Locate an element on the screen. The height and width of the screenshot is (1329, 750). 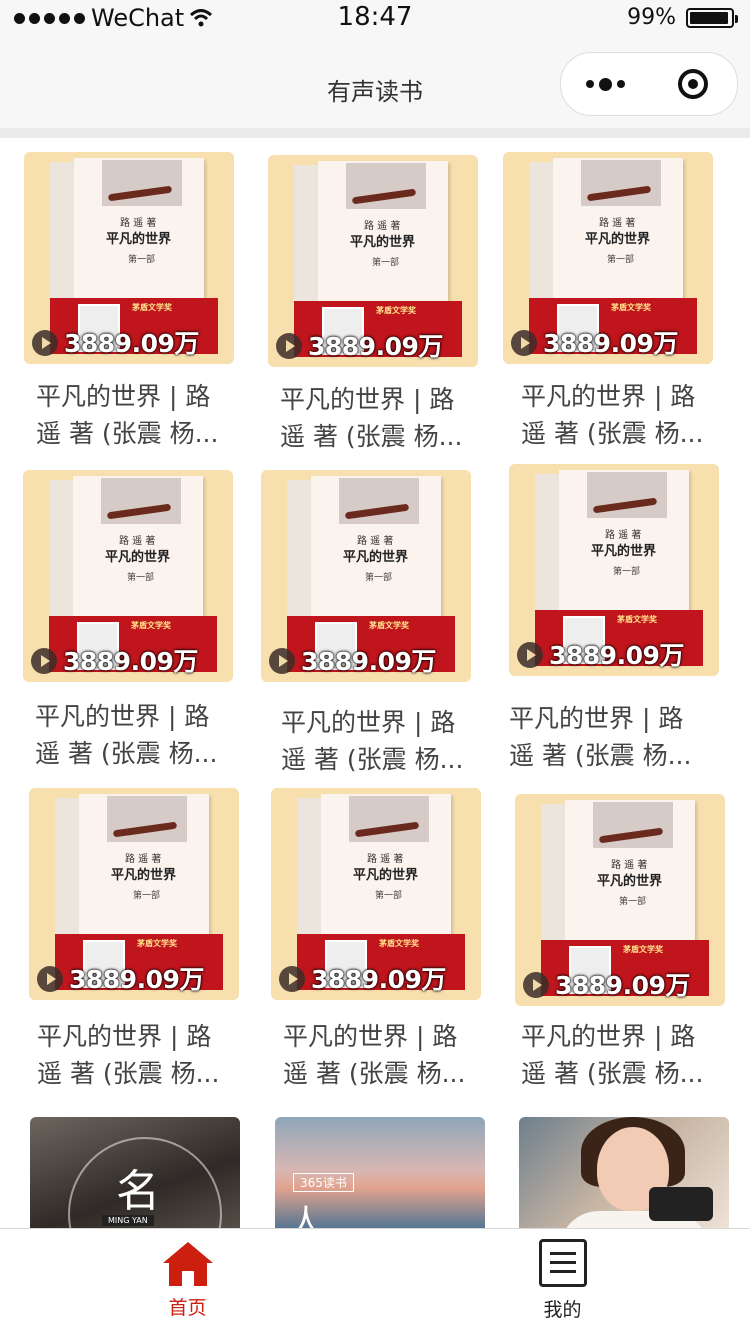
status-bar: WeChat 18:47 99% is located at coordinates (375, 18).